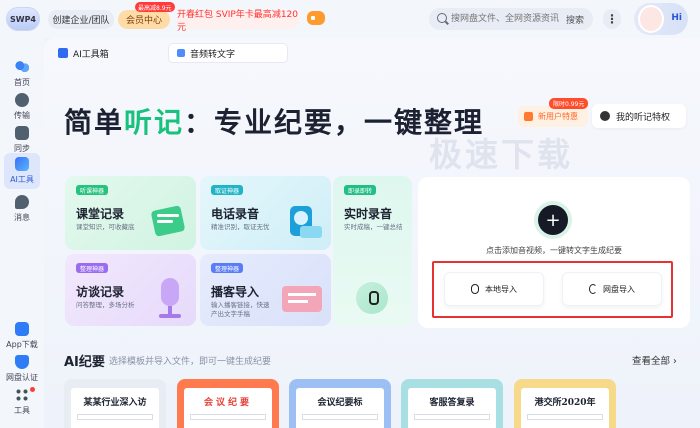 The width and height of the screenshot is (700, 428). I want to click on card-title: 访谈记录, so click(100, 292).